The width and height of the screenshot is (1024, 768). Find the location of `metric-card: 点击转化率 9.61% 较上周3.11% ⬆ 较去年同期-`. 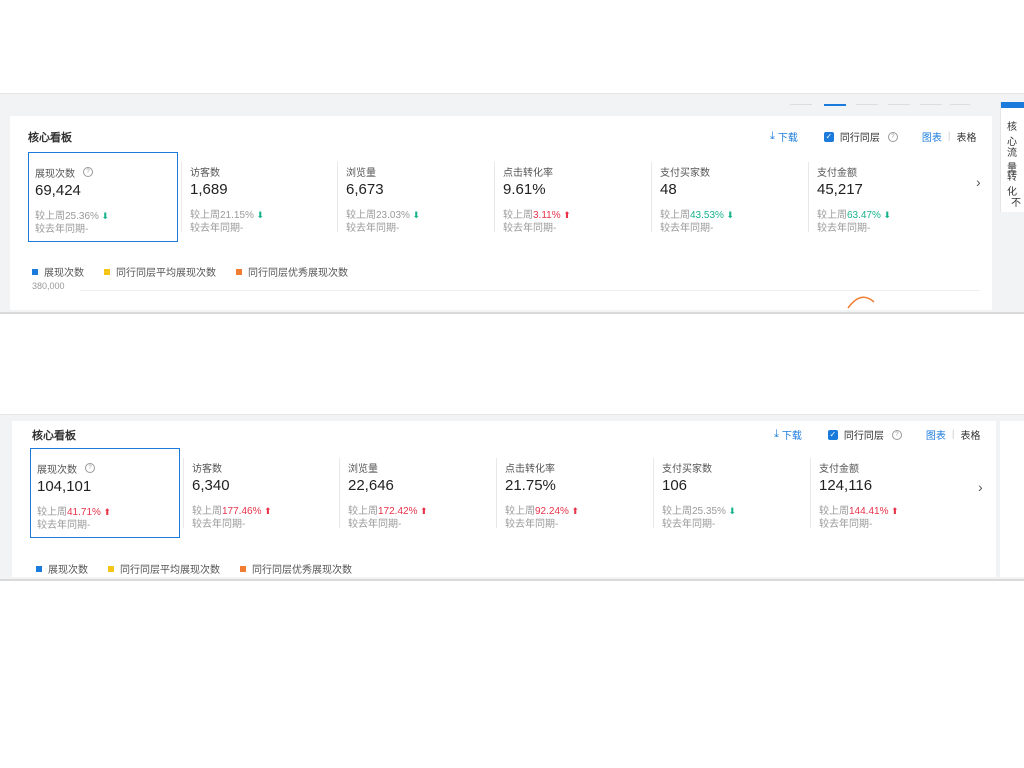

metric-card: 点击转化率 9.61% 较上周3.11% ⬆ 较去年同期- is located at coordinates (572, 197).